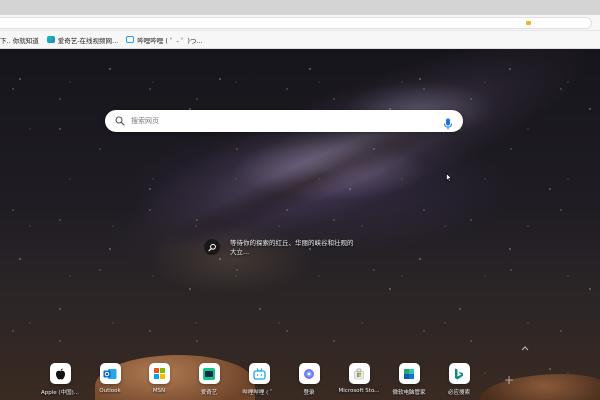 Image resolution: width=600 pixels, height=400 pixels. What do you see at coordinates (50, 39) in the screenshot?
I see `video-icon` at bounding box center [50, 39].